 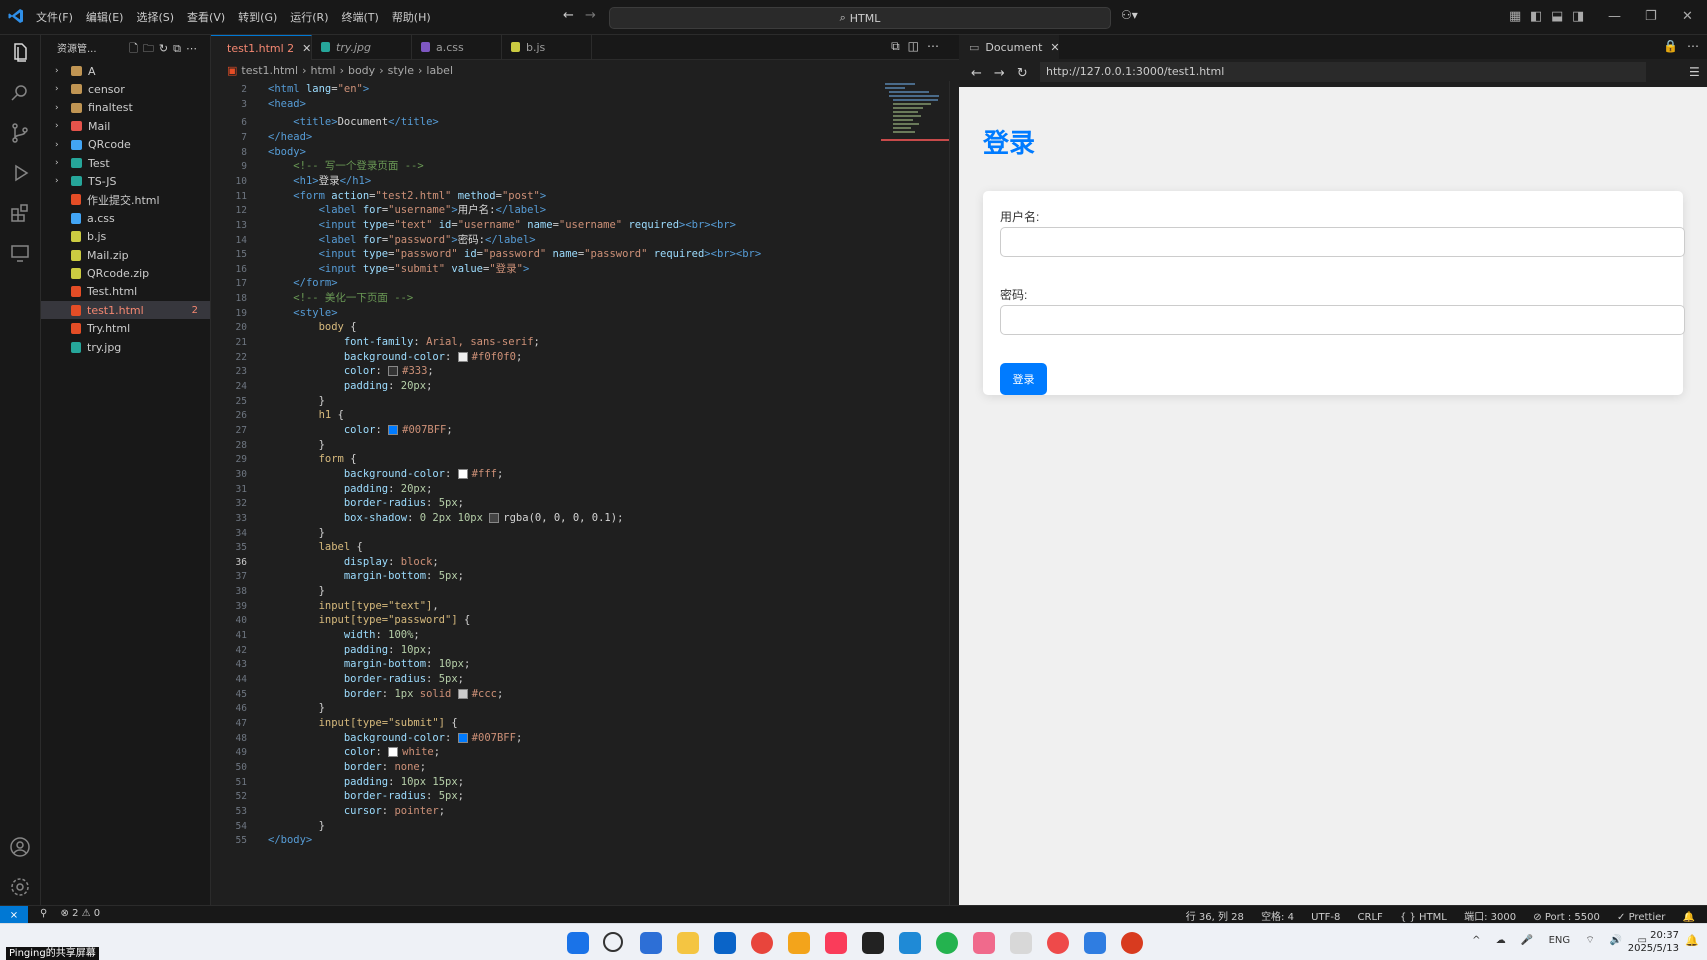 What do you see at coordinates (274, 283) in the screenshot?
I see `code-line: 17 </form>` at bounding box center [274, 283].